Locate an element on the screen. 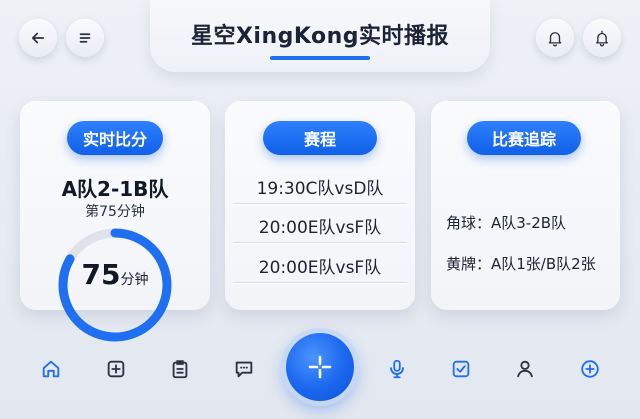 The height and width of the screenshot is (419, 640). tracking-pill: 比赛追踪 is located at coordinates (524, 138).